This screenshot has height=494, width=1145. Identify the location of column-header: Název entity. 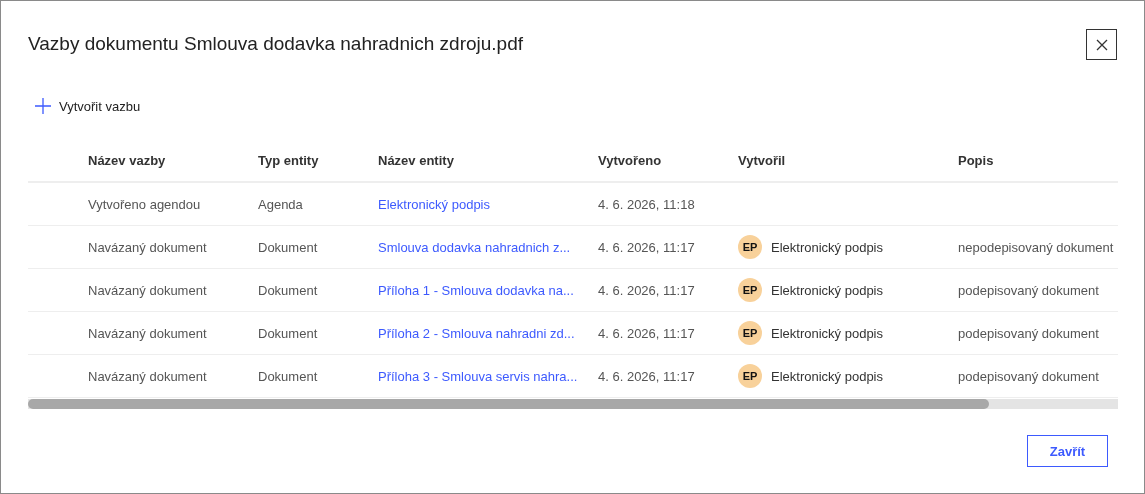
(416, 160).